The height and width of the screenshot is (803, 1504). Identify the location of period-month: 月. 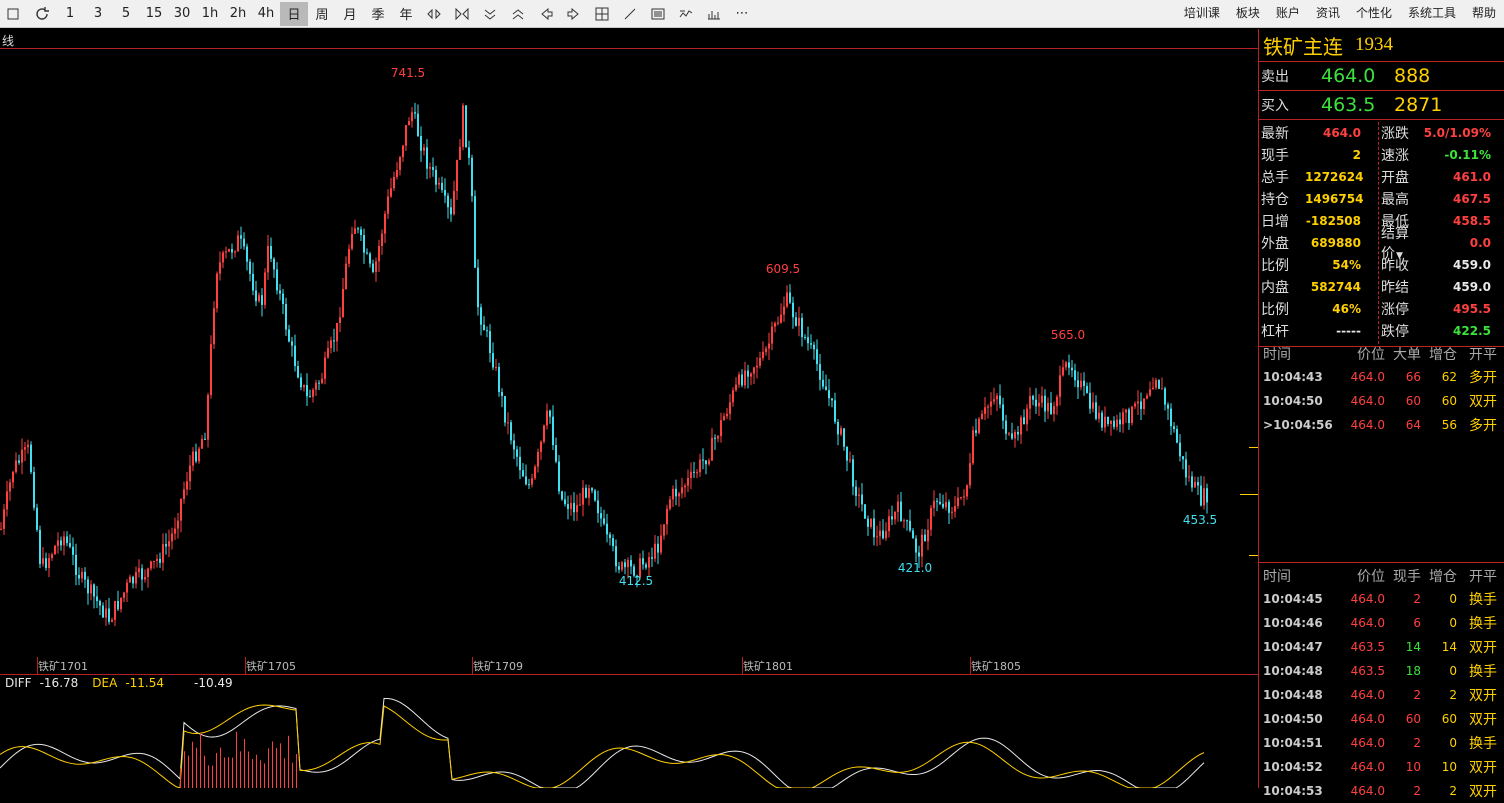
(350, 14).